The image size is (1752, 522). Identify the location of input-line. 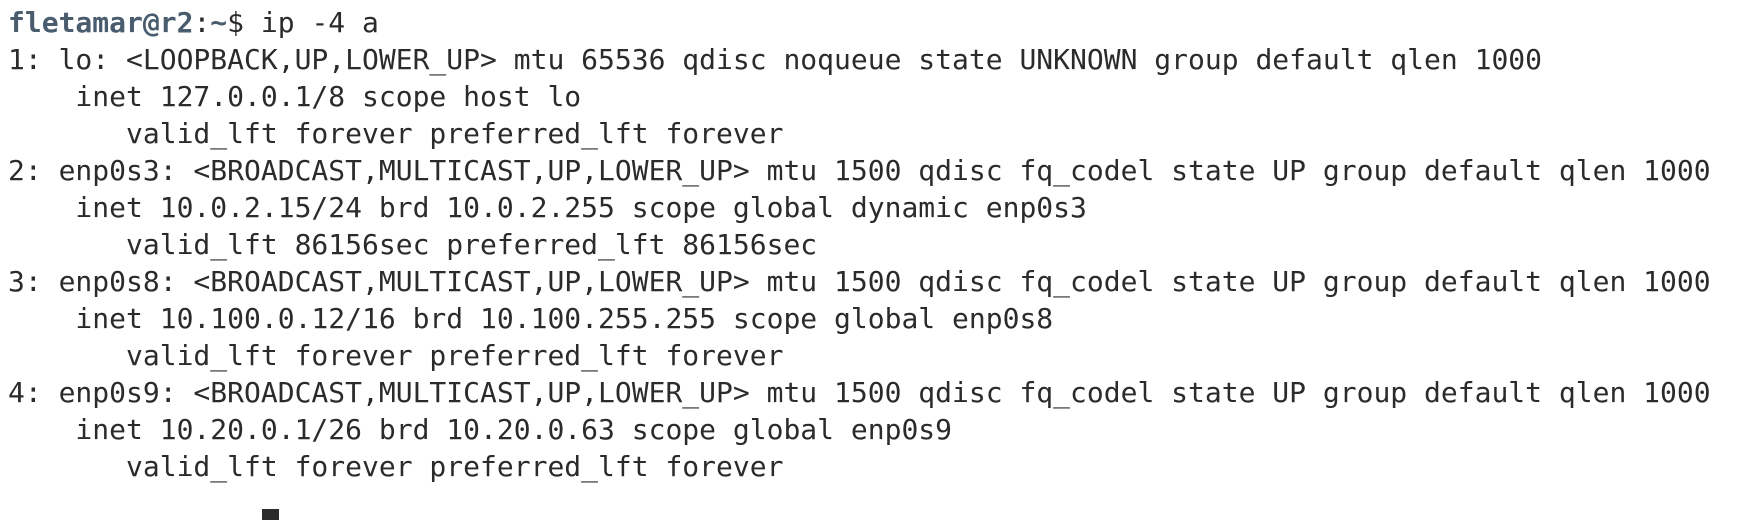
(880, 503).